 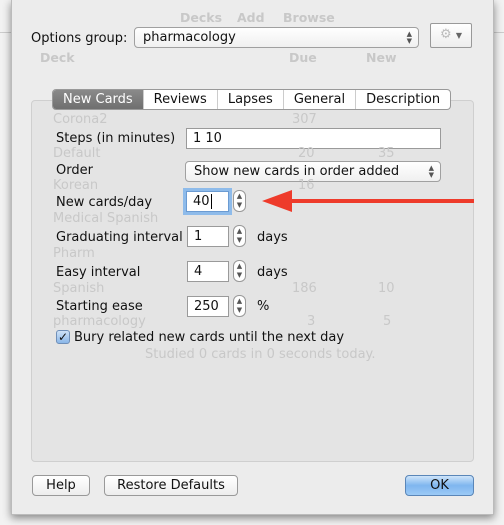 I want to click on chevron-down-icon: ▼, so click(x=458, y=35).